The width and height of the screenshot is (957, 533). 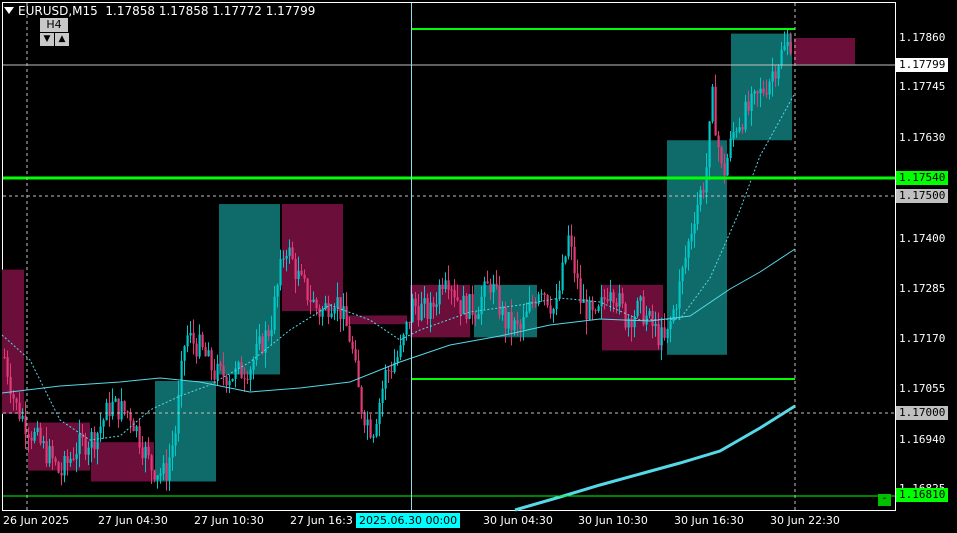 I want to click on level-marker-icon: -, so click(x=884, y=500).